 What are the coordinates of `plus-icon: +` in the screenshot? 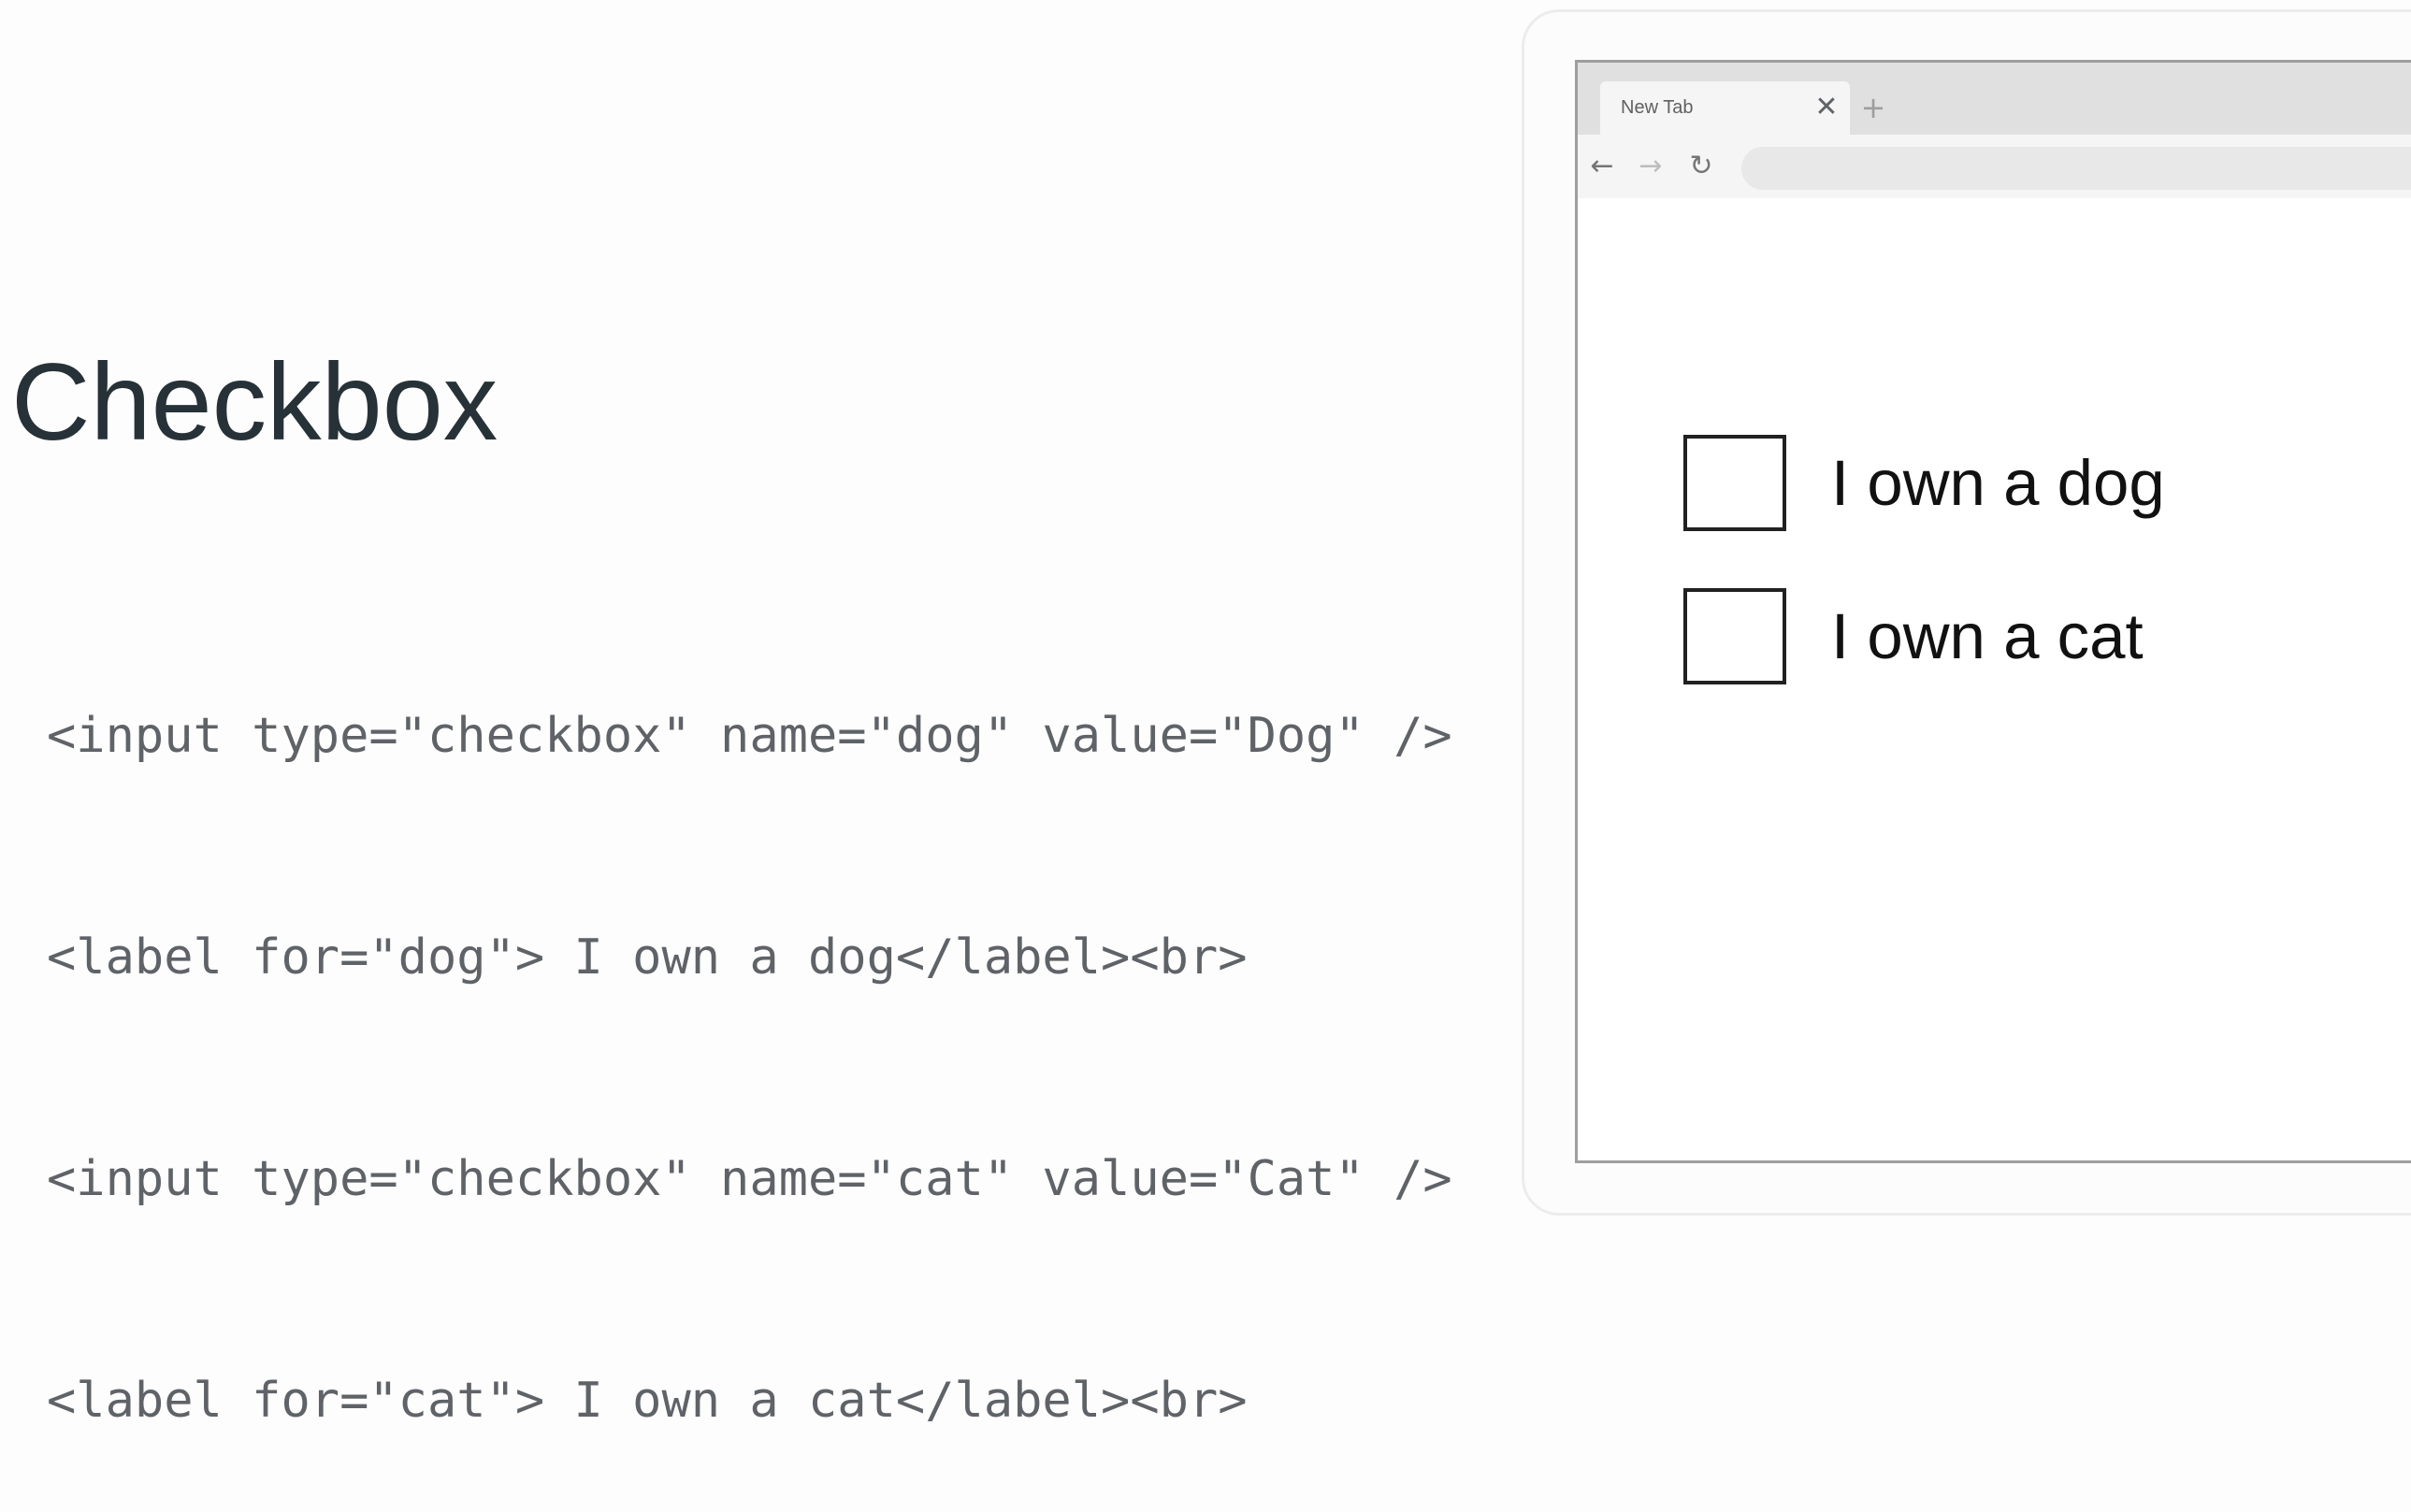 It's located at (1873, 107).